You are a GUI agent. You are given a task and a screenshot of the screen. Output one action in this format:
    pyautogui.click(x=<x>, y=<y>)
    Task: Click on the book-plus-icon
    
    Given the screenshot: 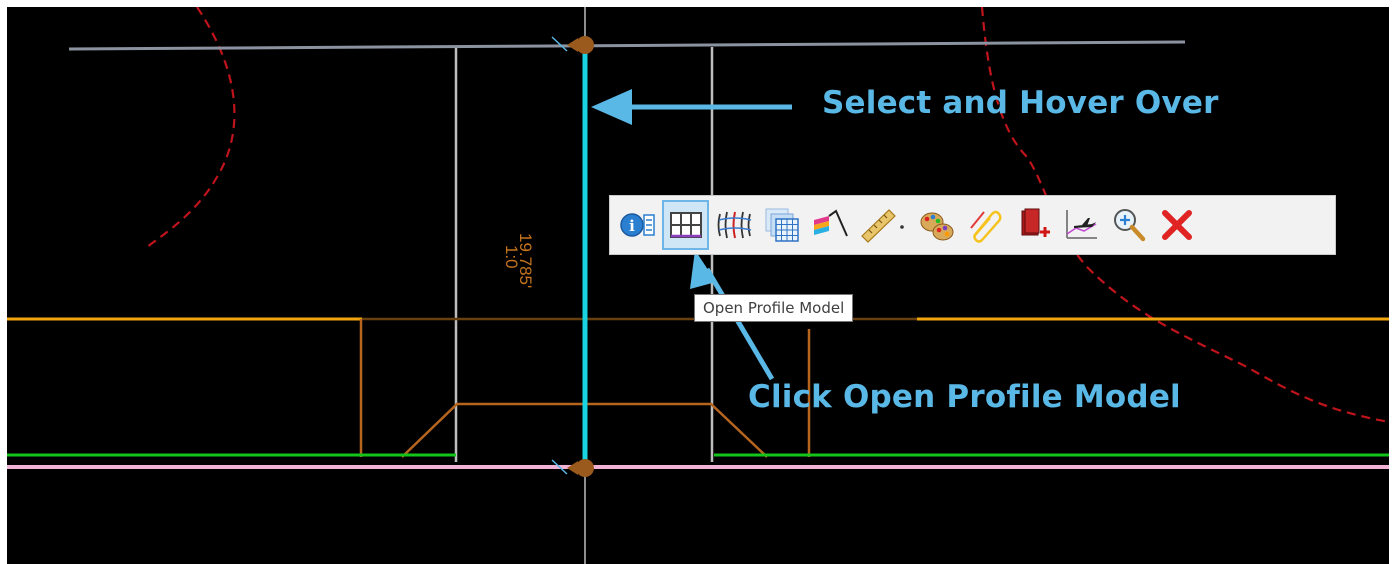 What is the action you would take?
    pyautogui.click(x=1035, y=222)
    